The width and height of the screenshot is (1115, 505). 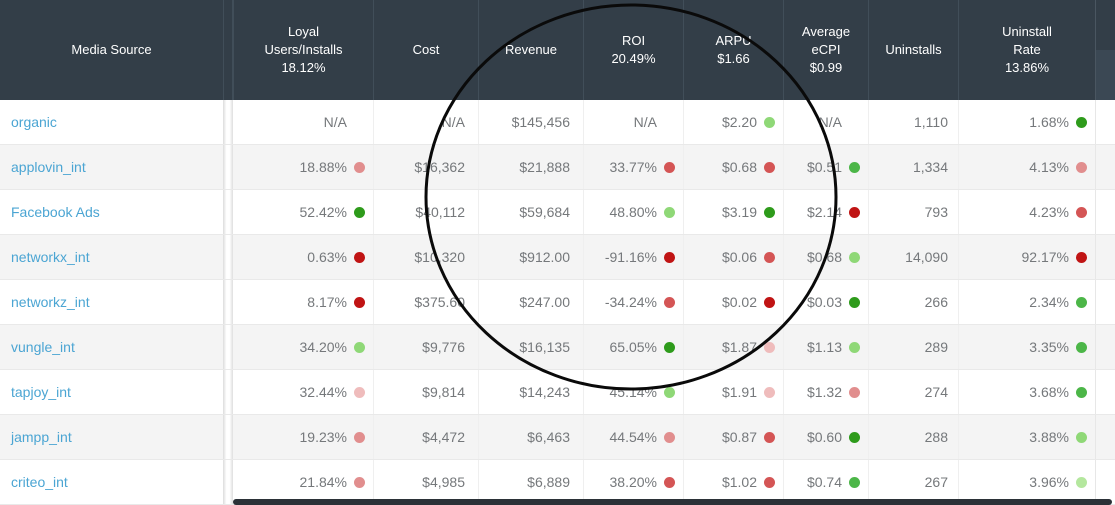 I want to click on header-line: eCPI, so click(x=826, y=49).